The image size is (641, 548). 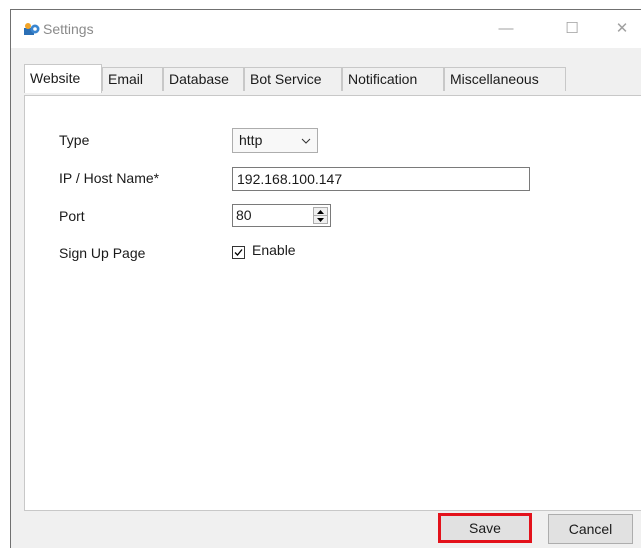 What do you see at coordinates (109, 178) in the screenshot?
I see `host-label: IP / Host Name*` at bounding box center [109, 178].